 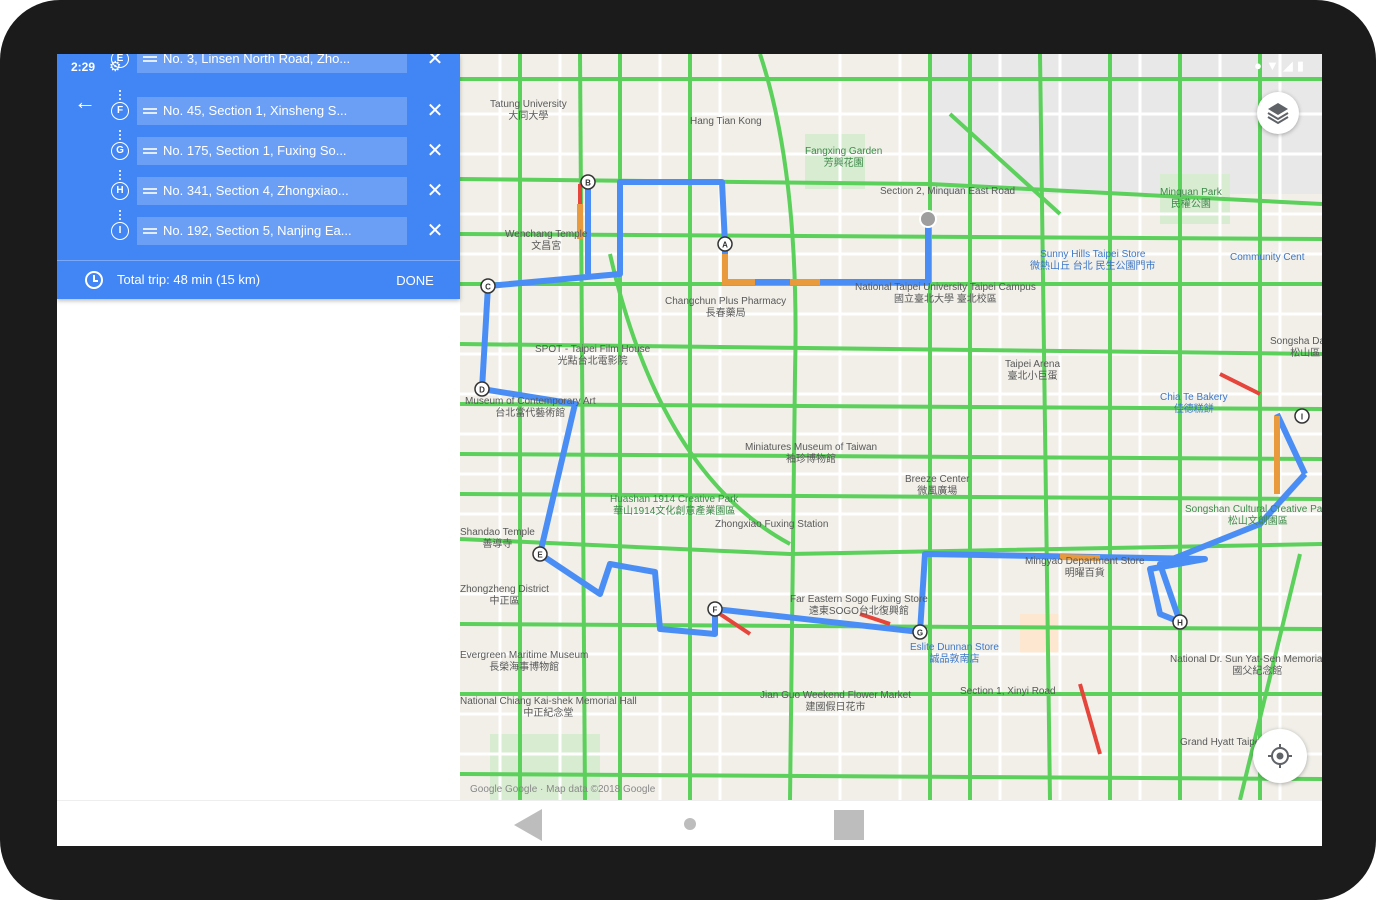 I want to click on map-place-label: Shandao Temple 善導寺, so click(x=497, y=539).